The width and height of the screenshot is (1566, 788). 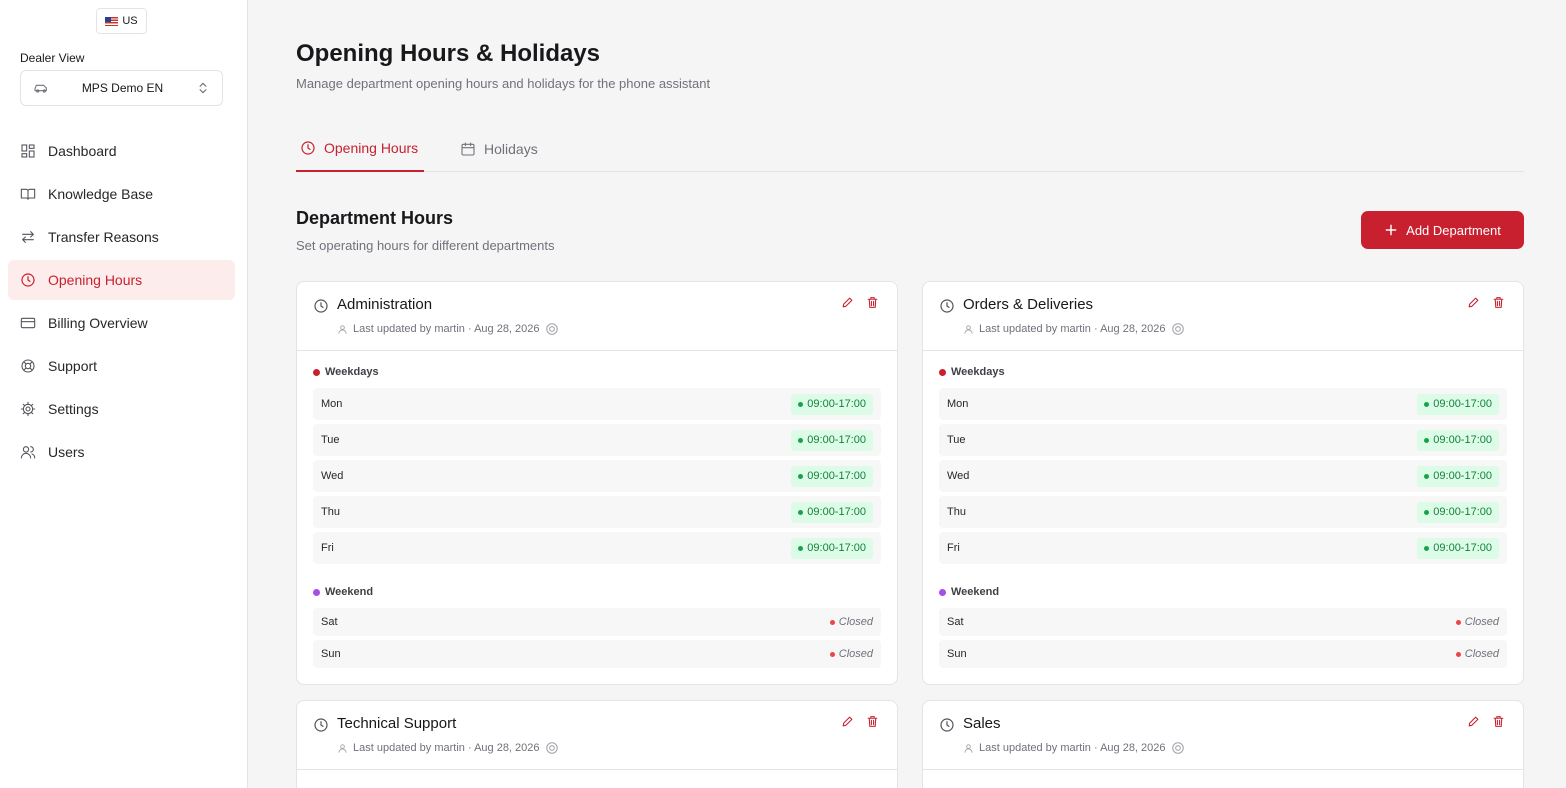 I want to click on tab-holidays: Holidays, so click(x=499, y=148).